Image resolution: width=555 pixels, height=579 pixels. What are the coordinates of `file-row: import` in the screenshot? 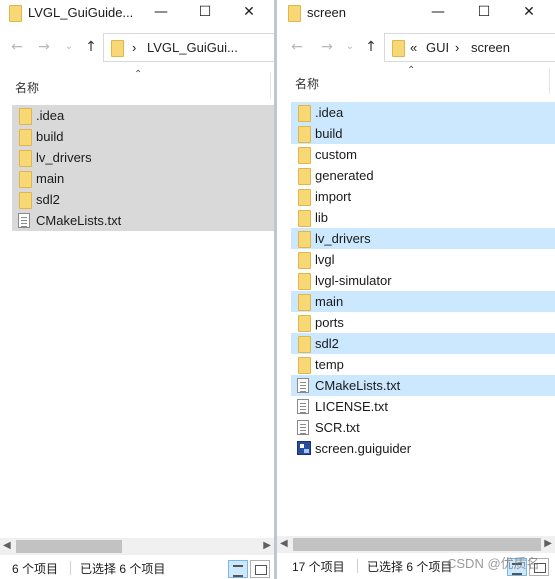 It's located at (423, 196).